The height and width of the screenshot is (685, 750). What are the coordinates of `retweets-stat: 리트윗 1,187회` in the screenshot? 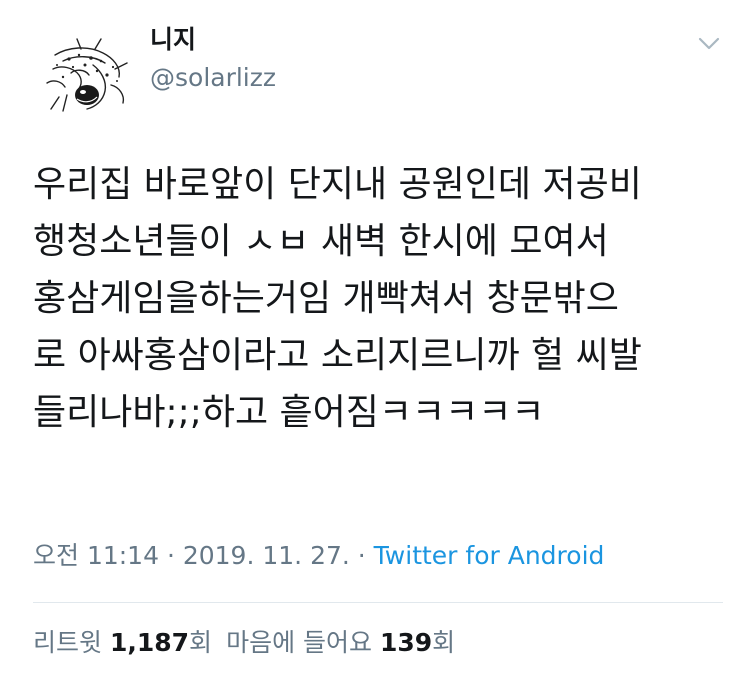 It's located at (122, 642).